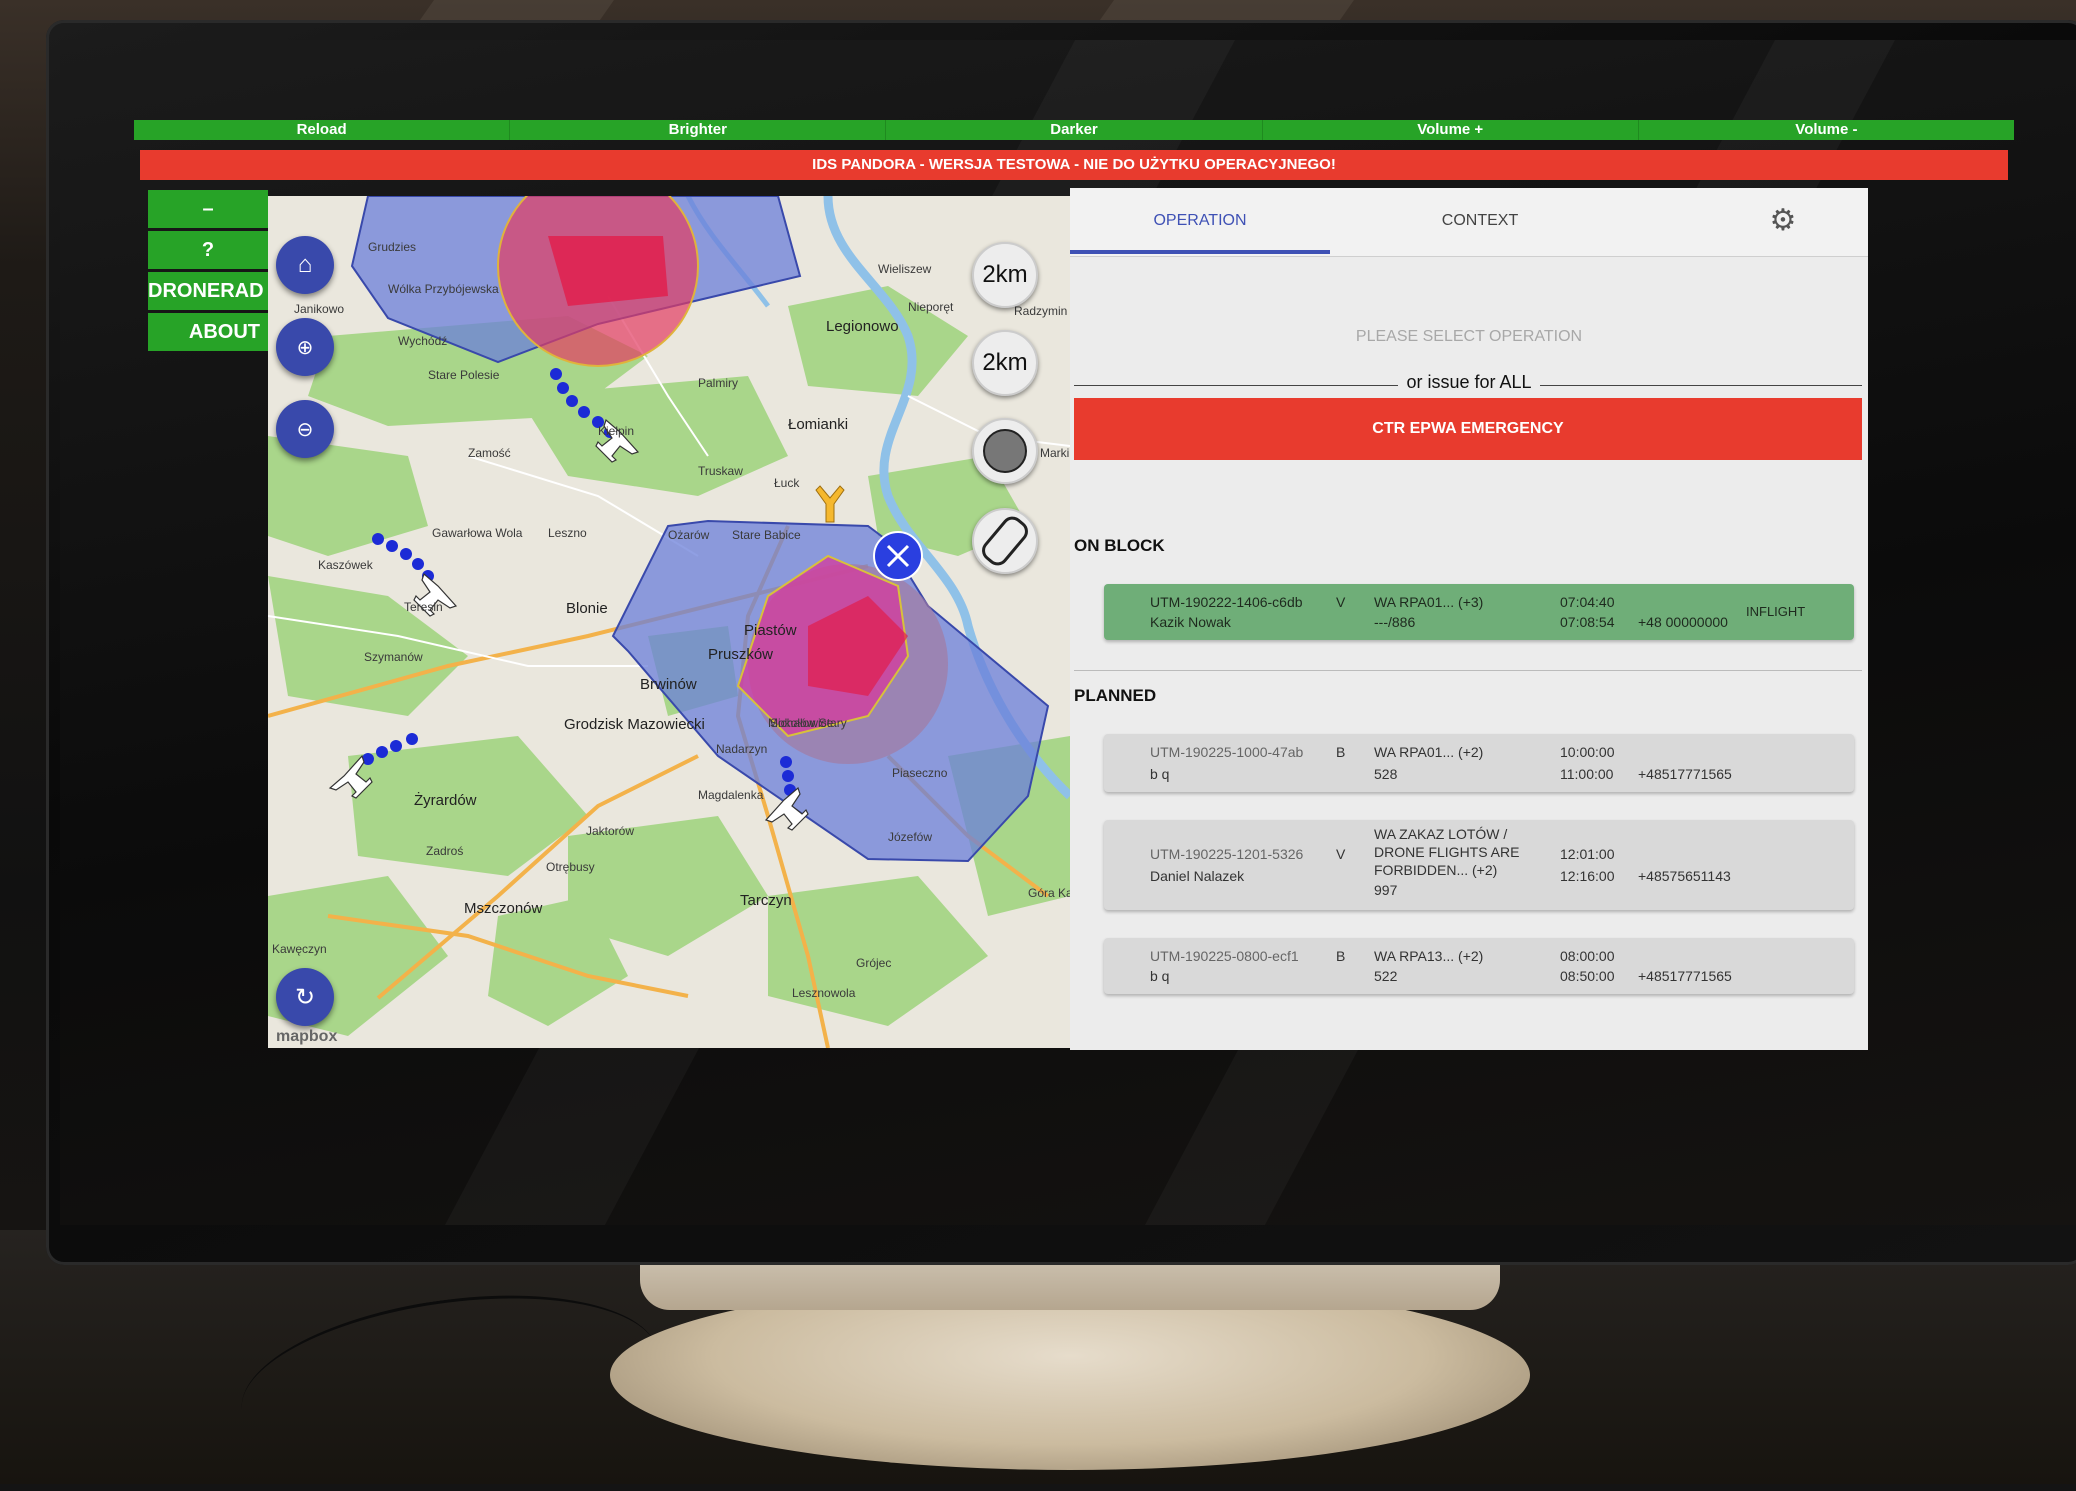 The image size is (2076, 1491). What do you see at coordinates (720, 471) in the screenshot?
I see `place-label: Truskaw` at bounding box center [720, 471].